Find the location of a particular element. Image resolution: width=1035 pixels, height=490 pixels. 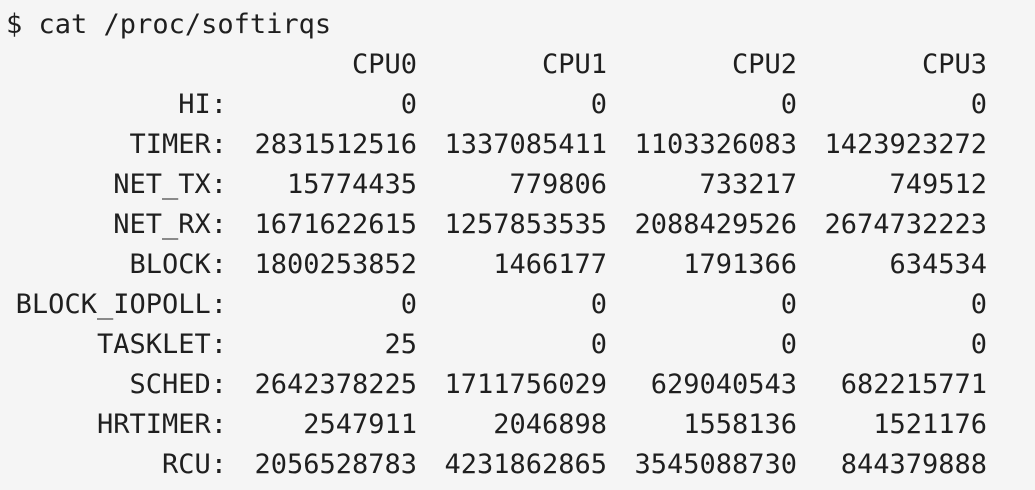

row-label: HRTIMER: is located at coordinates (161, 424).